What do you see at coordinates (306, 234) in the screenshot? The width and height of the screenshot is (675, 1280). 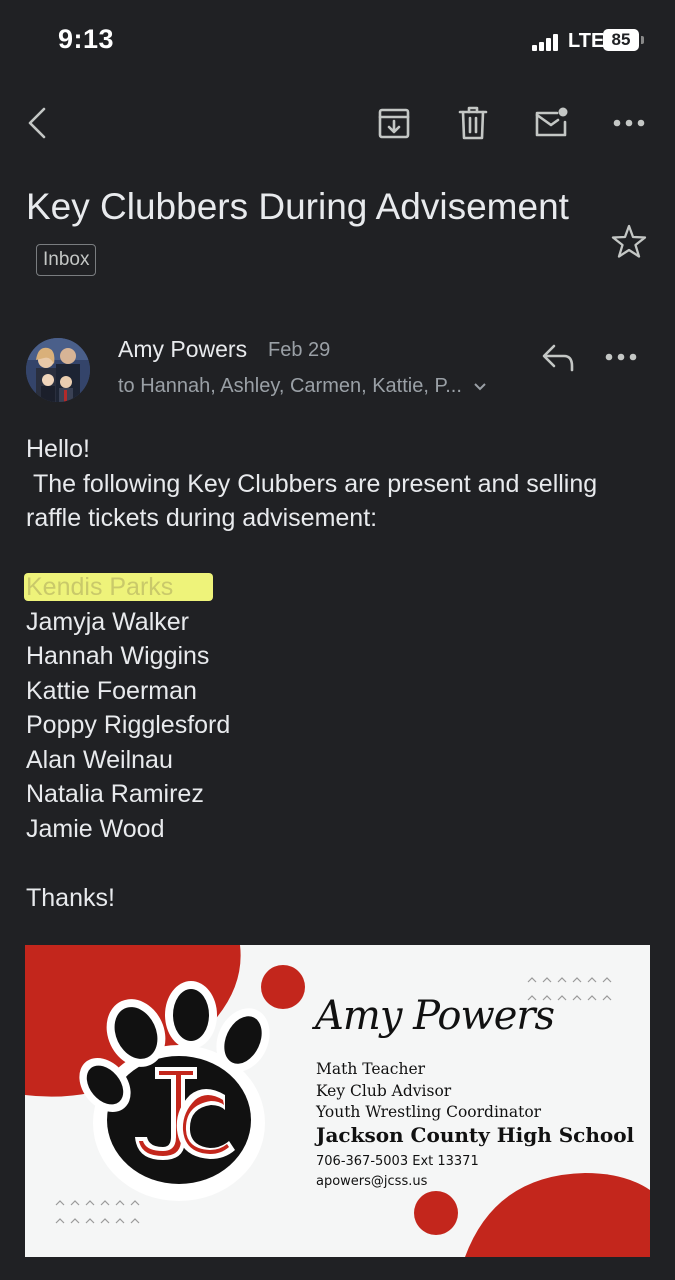 I see `email-subject: Key Clubbers During Advisement Inbox` at bounding box center [306, 234].